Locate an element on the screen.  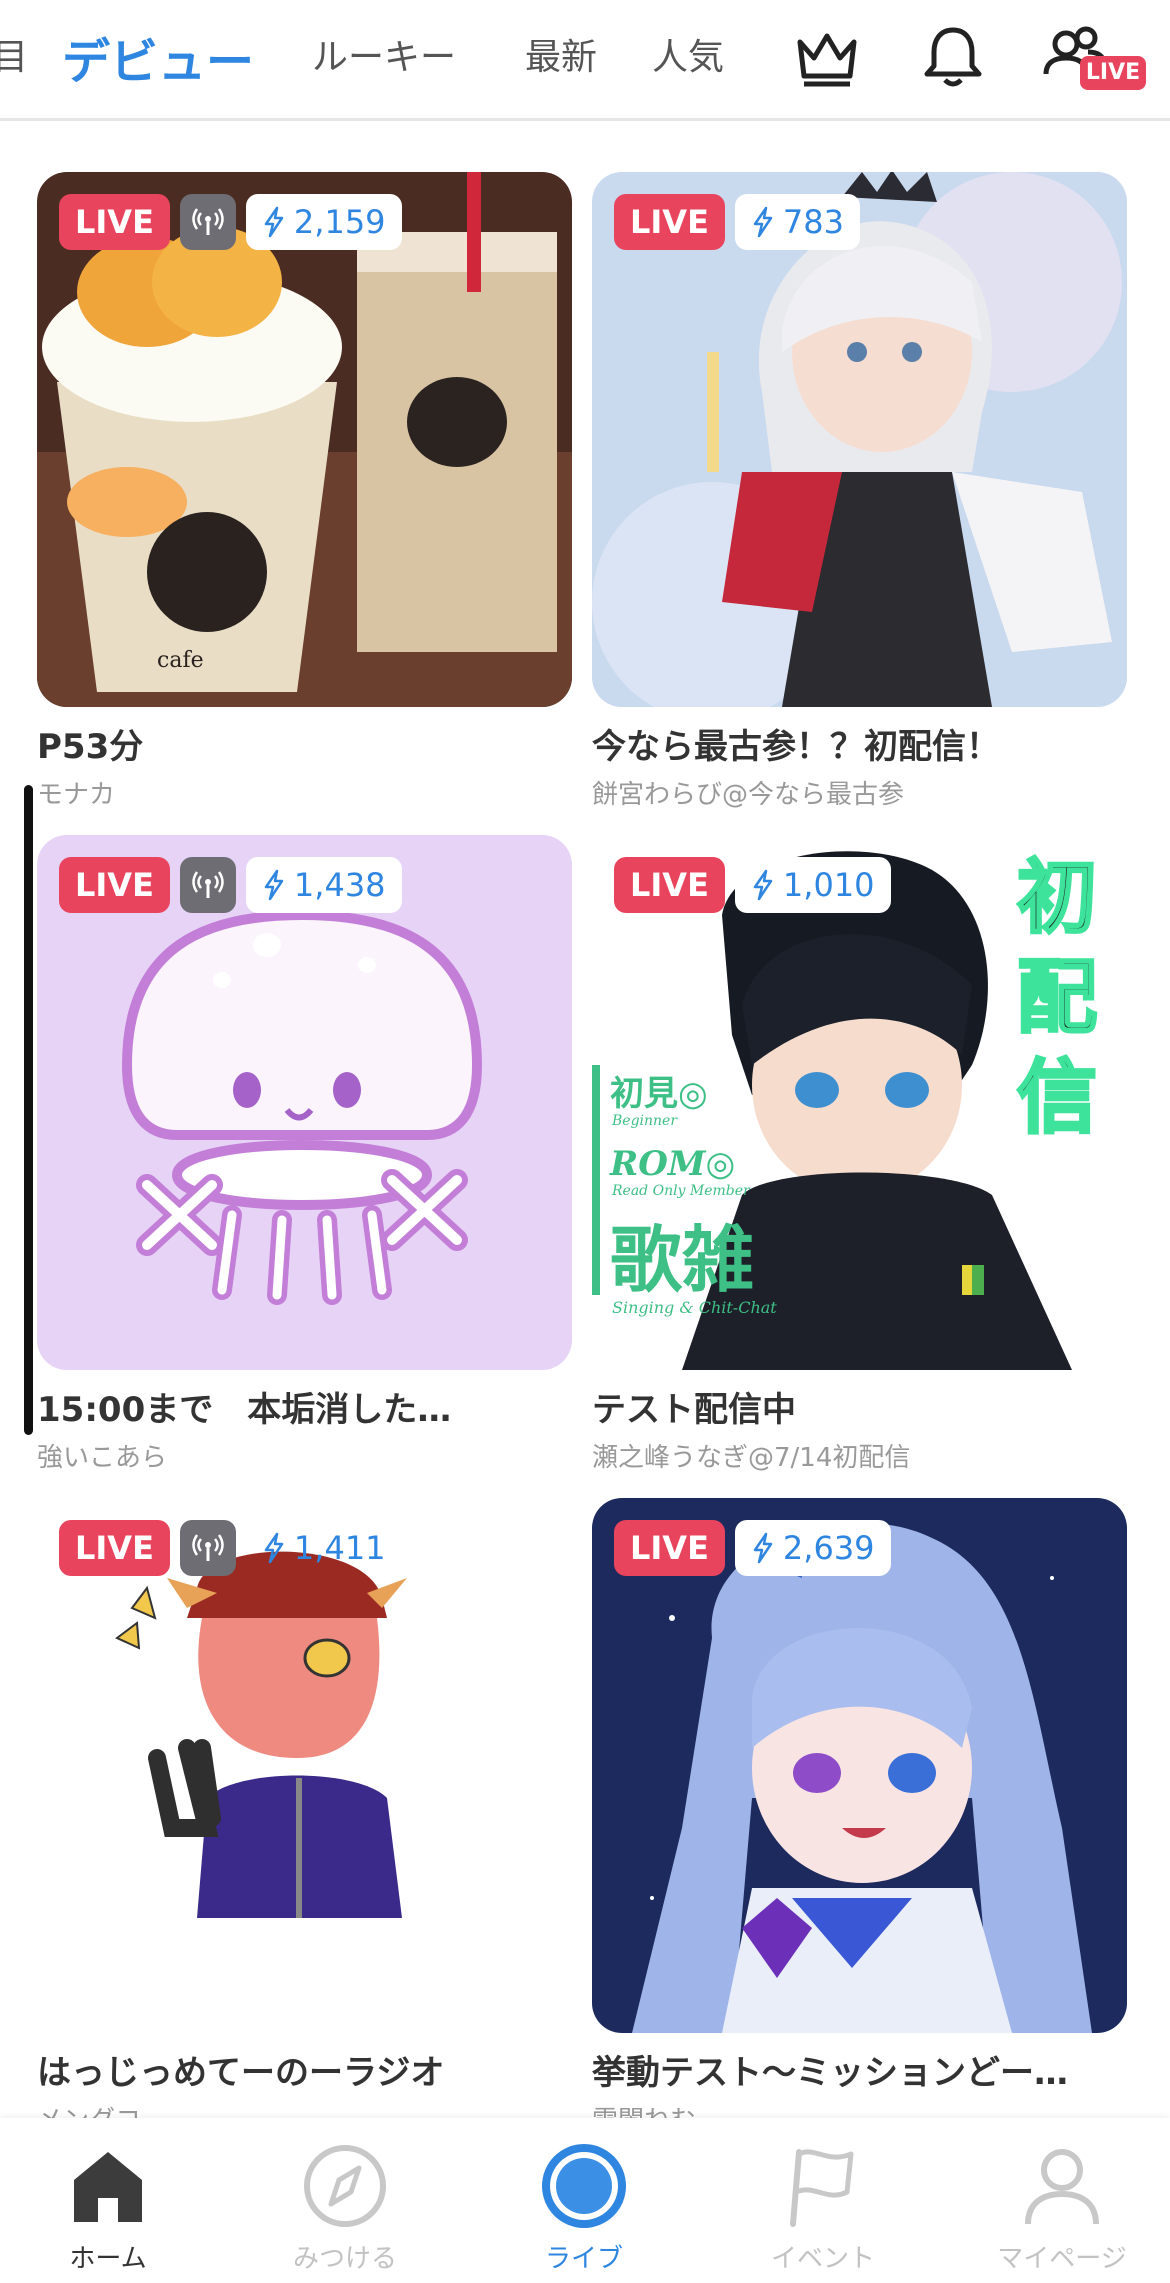
stream-card: LIVE 1,411 はっじっめてーのーラジオ メンダコ is located at coordinates (304, 1817).